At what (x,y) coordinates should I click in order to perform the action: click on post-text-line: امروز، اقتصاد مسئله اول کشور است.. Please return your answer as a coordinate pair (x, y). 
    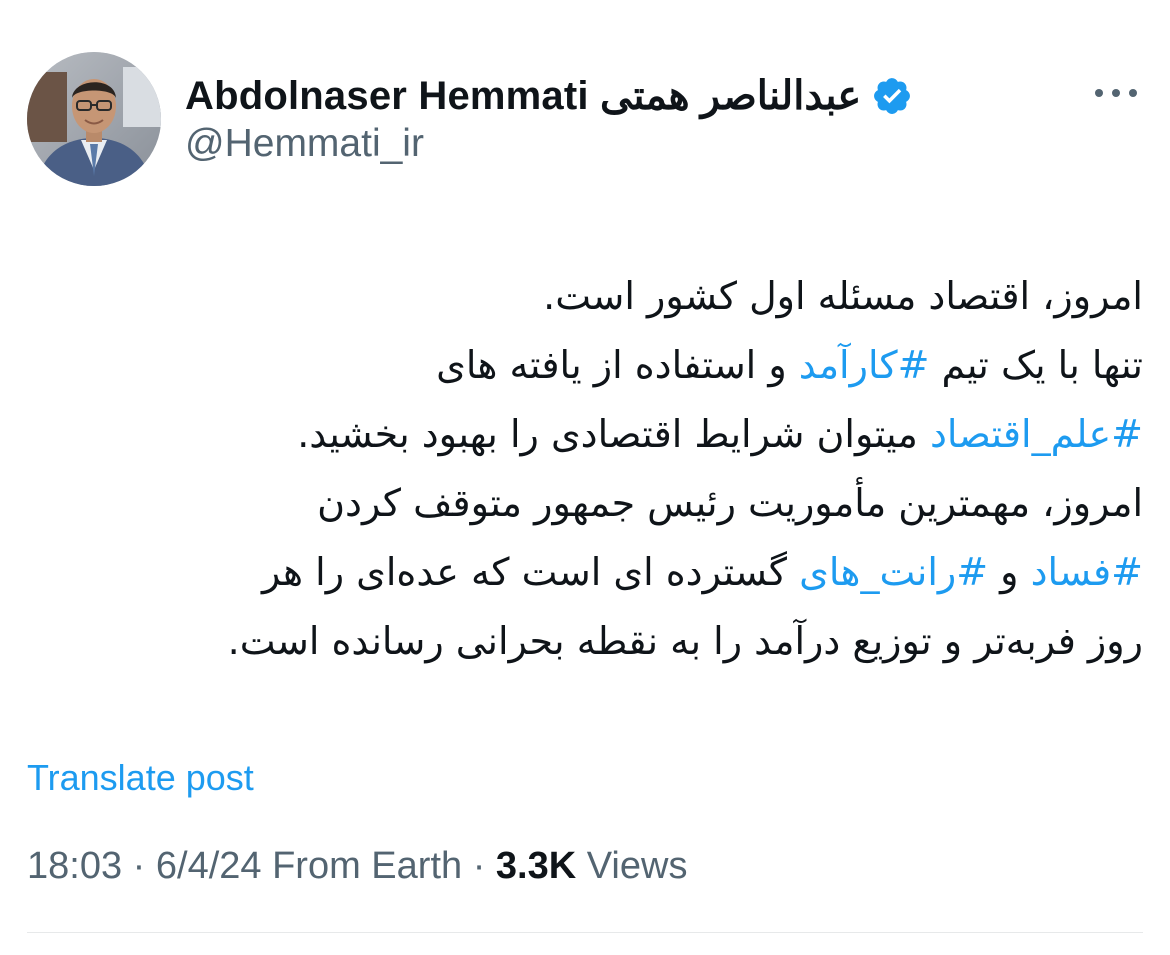
    Looking at the image, I should click on (591, 296).